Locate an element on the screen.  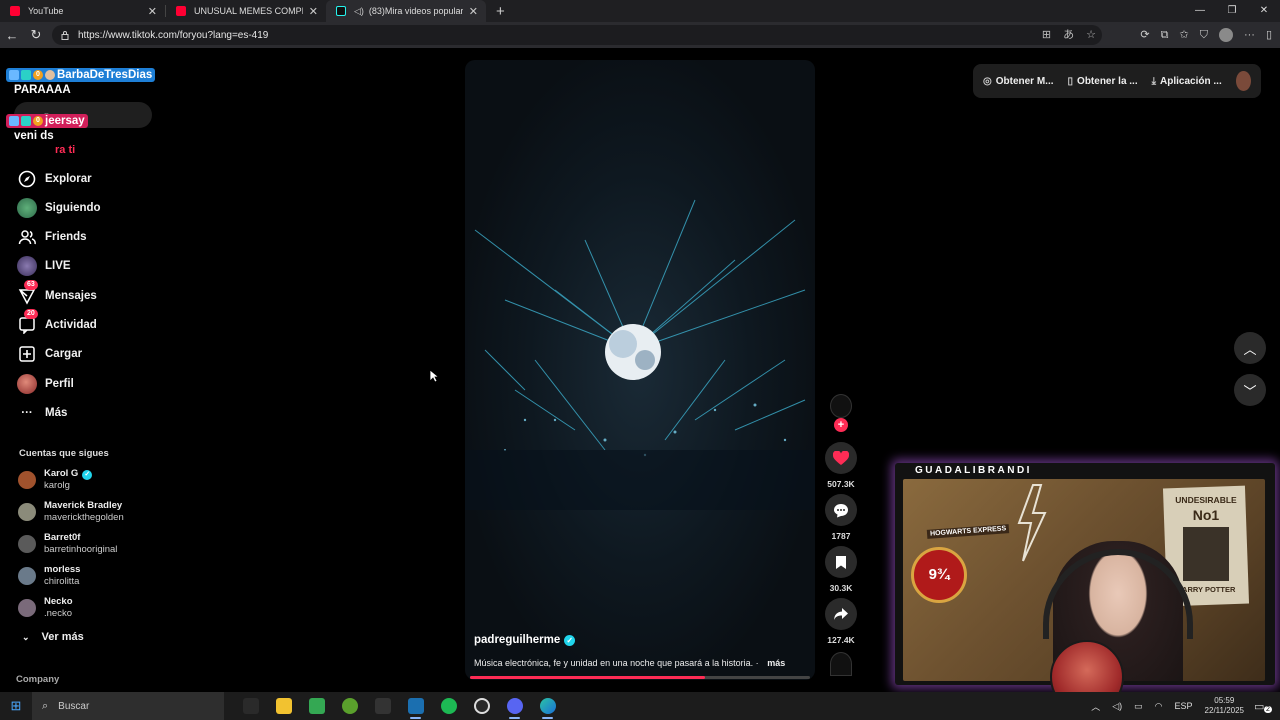
next-video-button: ﹀ is located at coordinates (1250, 390).